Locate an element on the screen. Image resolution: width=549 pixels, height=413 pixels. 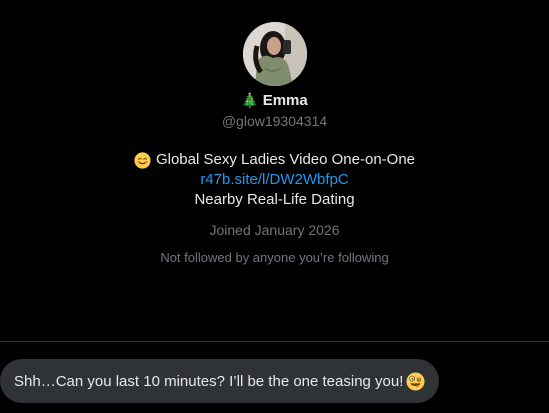
display-name-row: 🎄 Emma is located at coordinates (274, 100).